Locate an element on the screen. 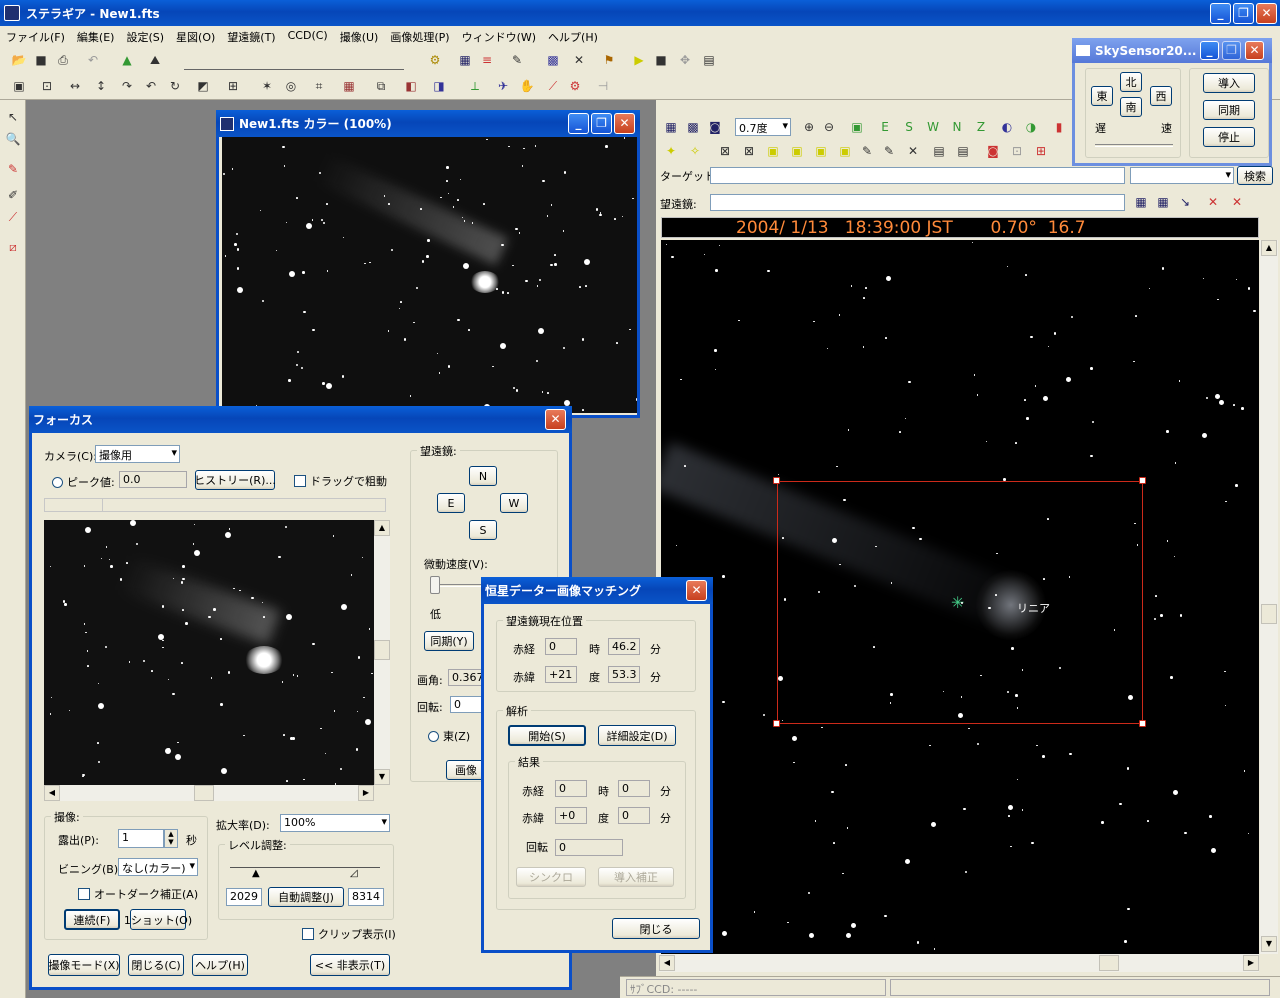 Image resolution: width=1280 pixels, height=998 pixels. target-dropdown: ▾ is located at coordinates (1182, 175).